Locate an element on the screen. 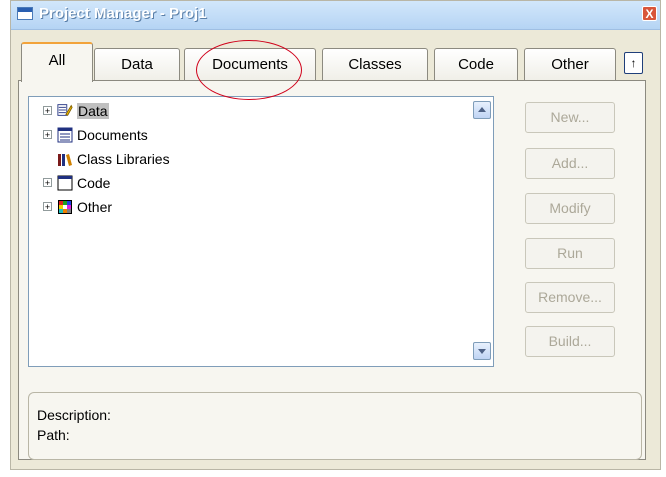 Image resolution: width=666 pixels, height=477 pixels. tree-item-label: Documents is located at coordinates (112, 135).